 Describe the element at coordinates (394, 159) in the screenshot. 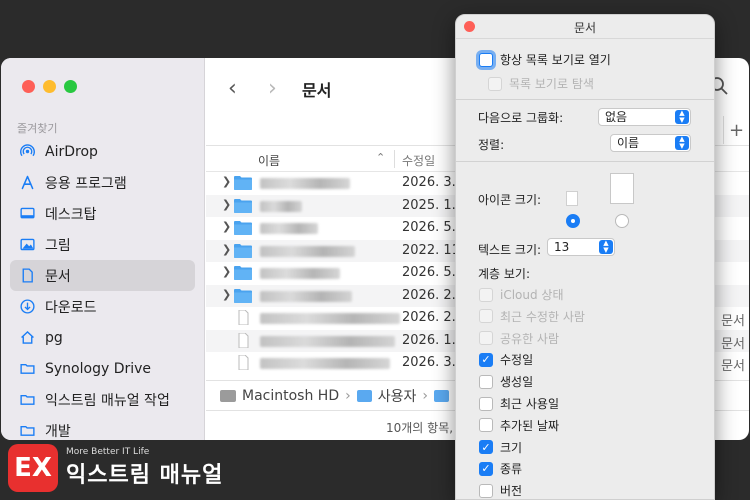

I see `column-divider` at that location.